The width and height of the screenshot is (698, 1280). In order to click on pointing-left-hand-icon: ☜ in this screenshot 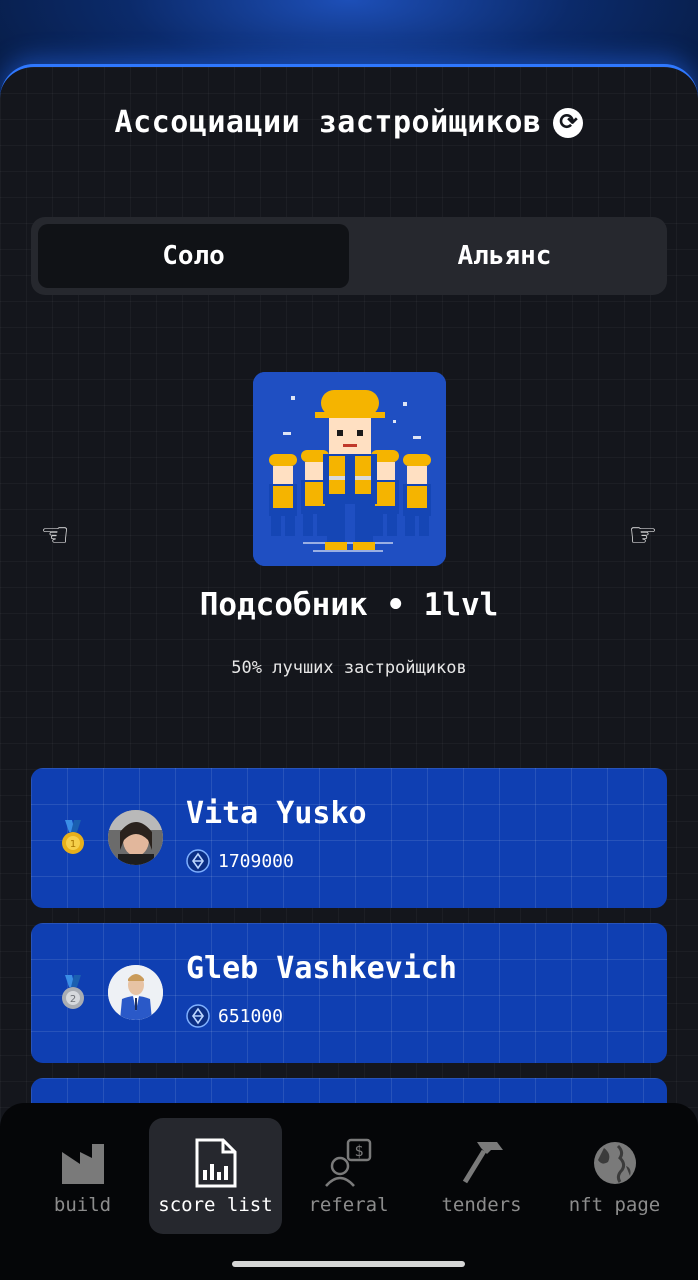, I will do `click(55, 535)`.